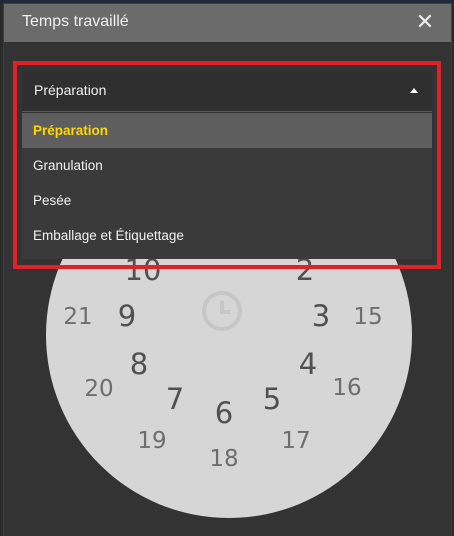 This screenshot has width=454, height=536. Describe the element at coordinates (346, 388) in the screenshot. I see `clock-number-16: 16` at that location.